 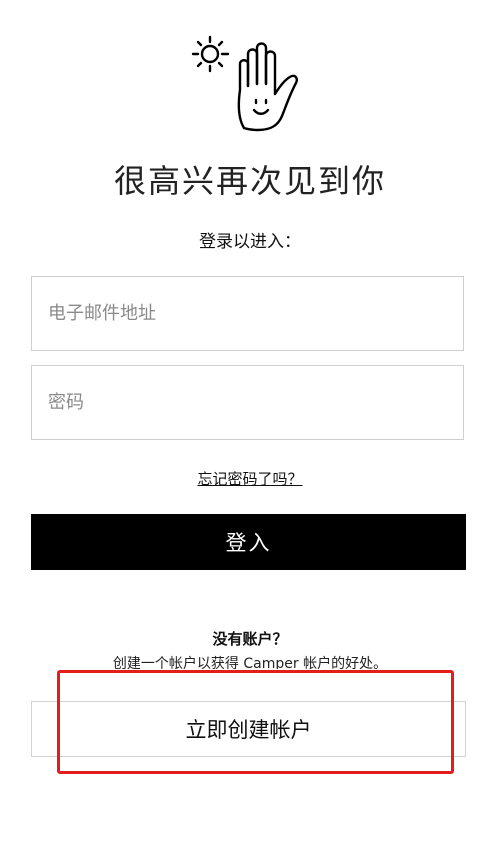 What do you see at coordinates (248, 729) in the screenshot?
I see `create-account-button: 立即创建帐户` at bounding box center [248, 729].